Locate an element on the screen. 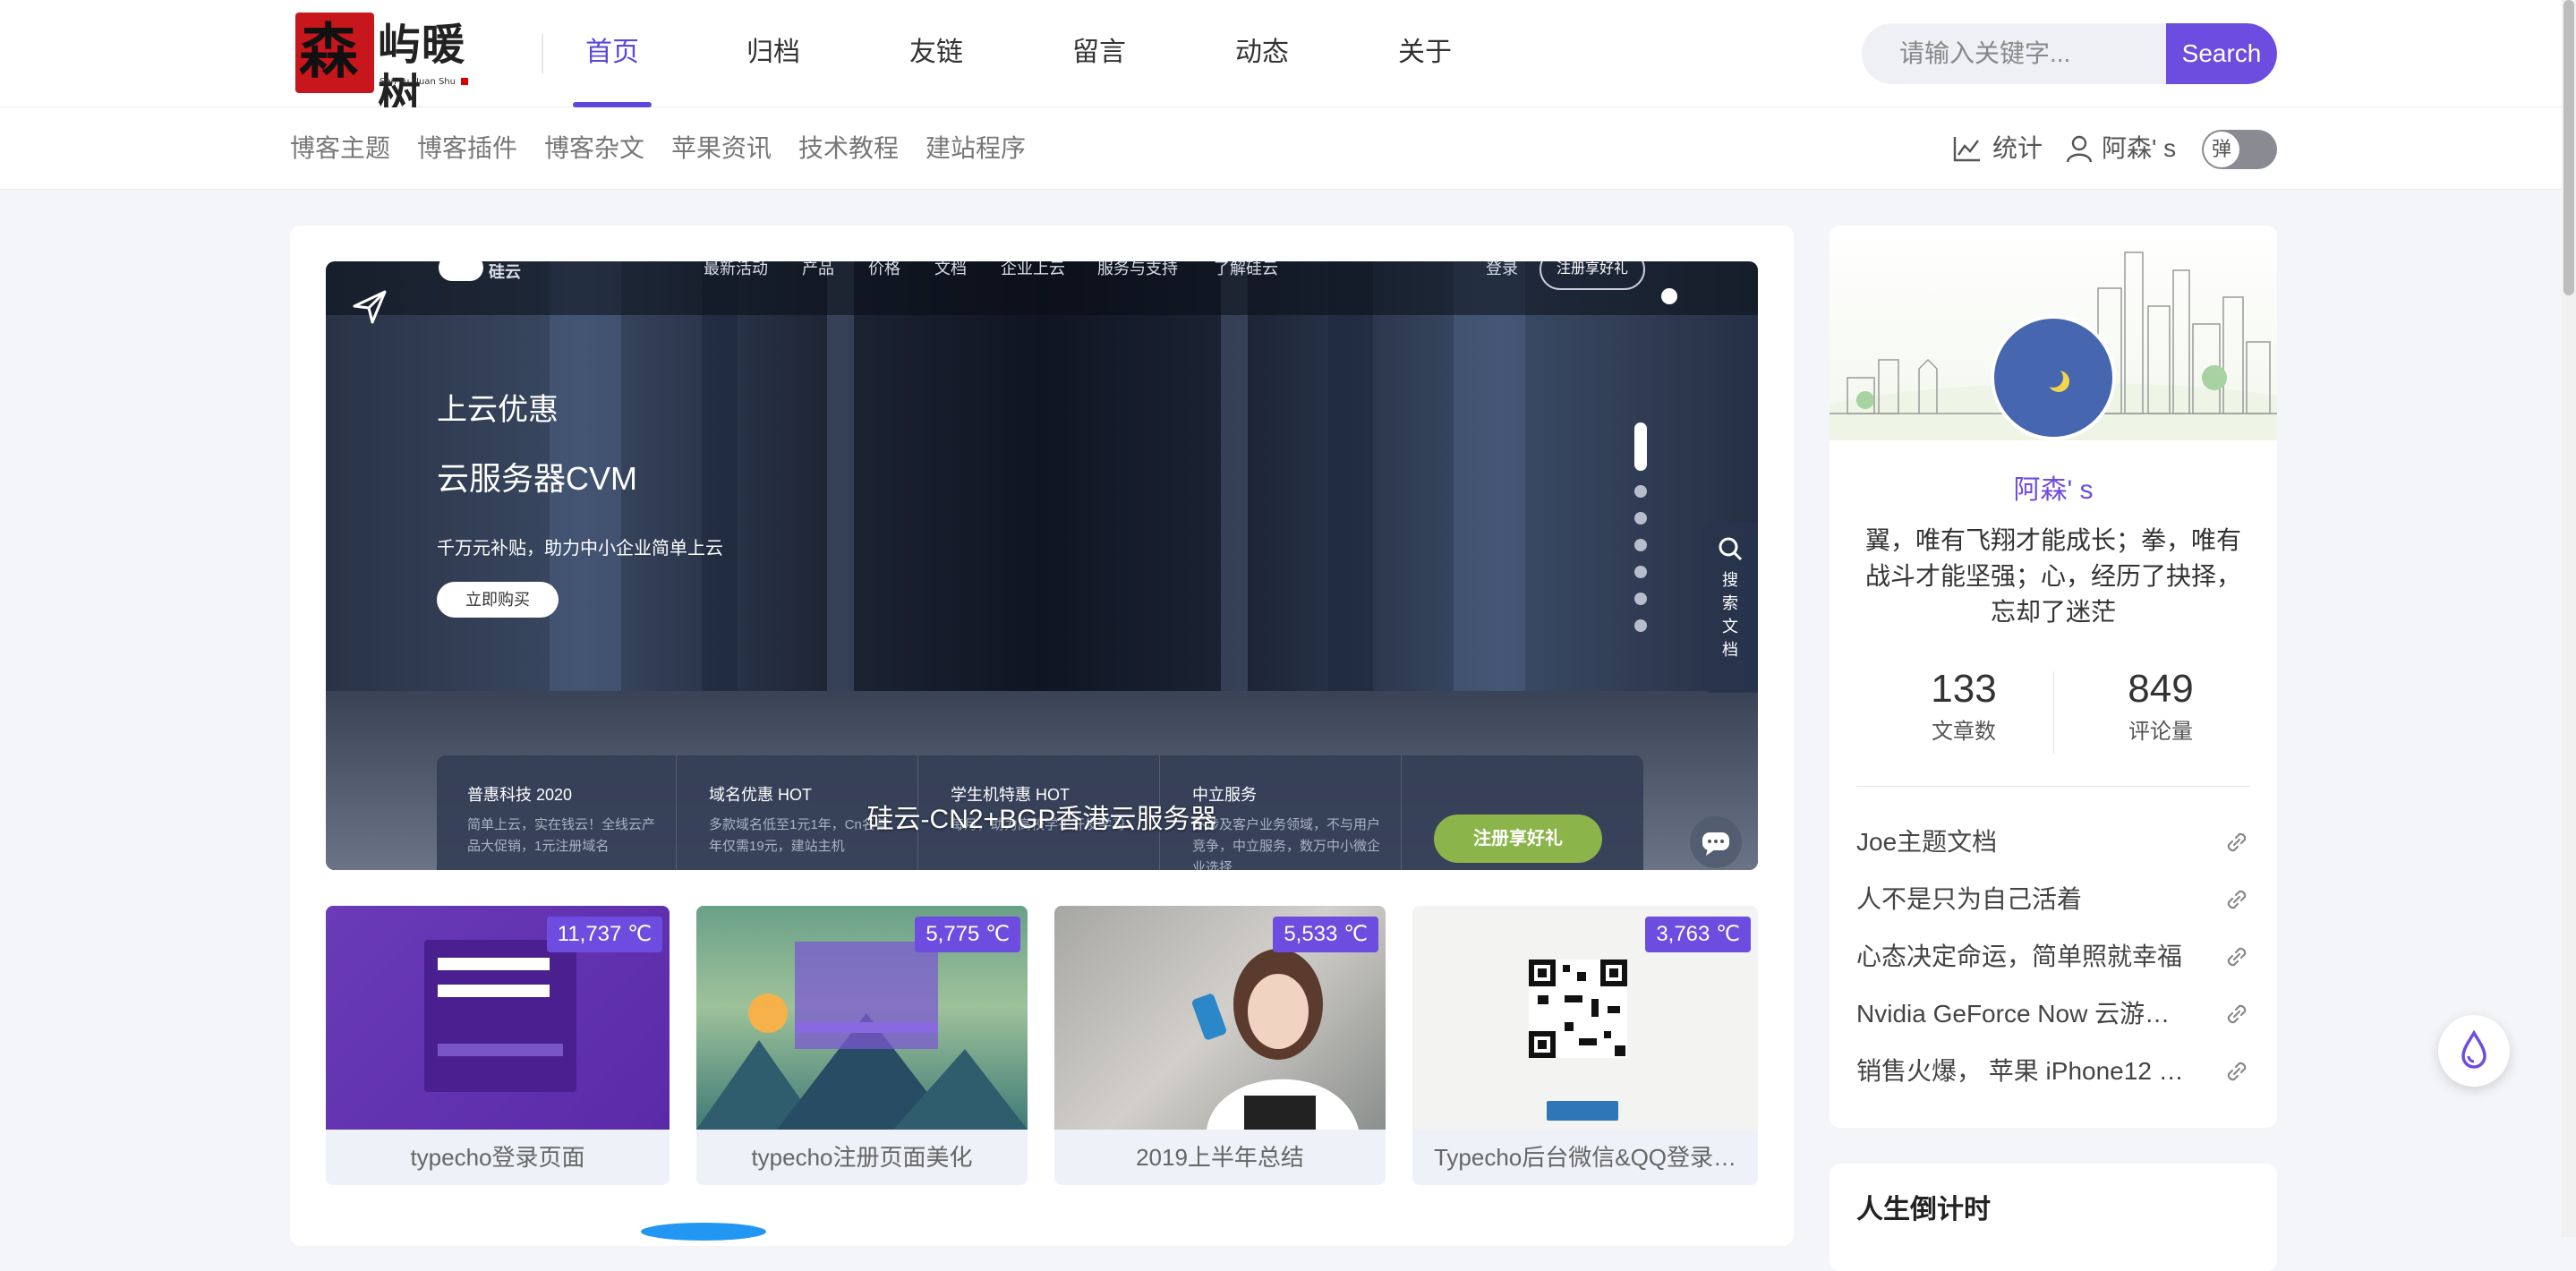  chart-icon is located at coordinates (1966, 149).